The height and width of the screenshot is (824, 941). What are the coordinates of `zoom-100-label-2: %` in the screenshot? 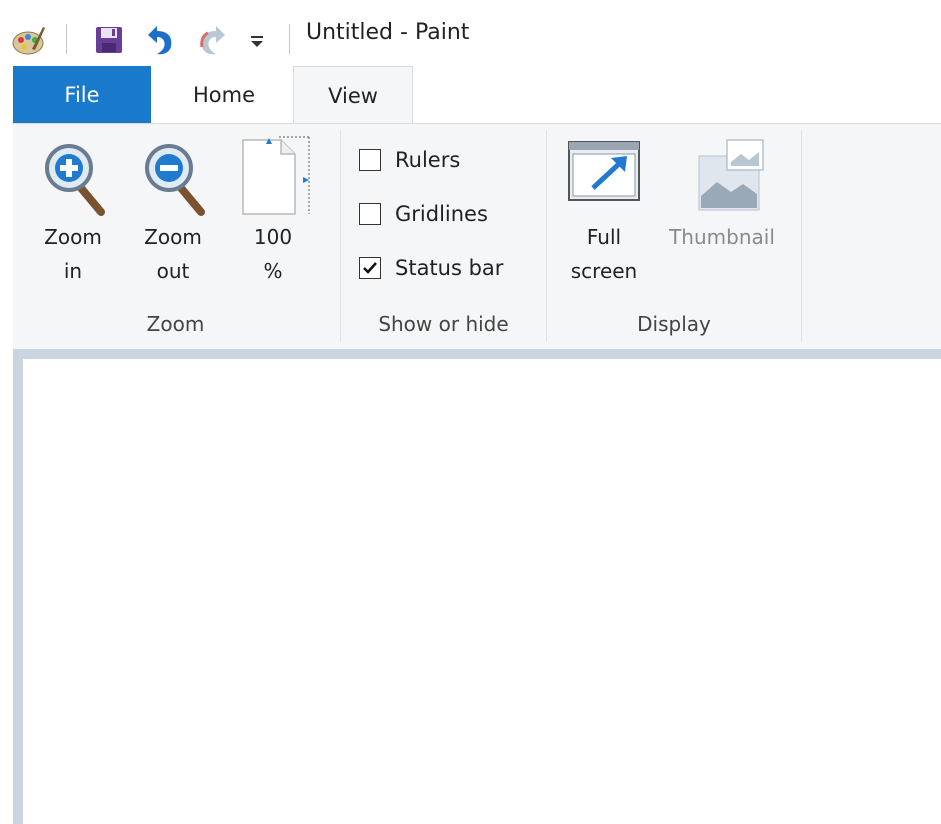 It's located at (273, 271).